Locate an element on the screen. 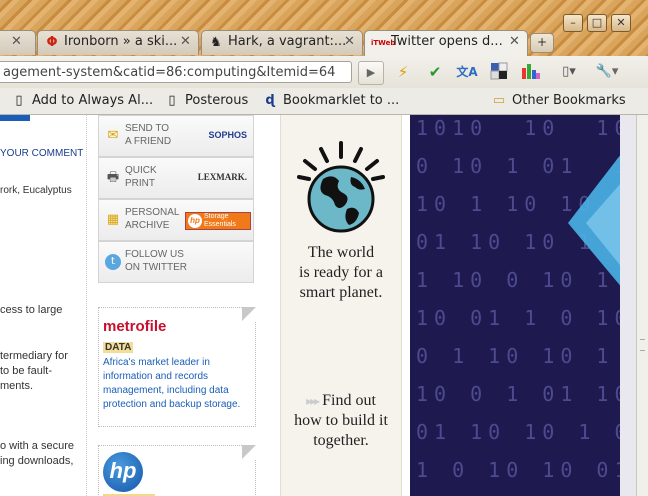  your-comment-link: YOUR COMMENT is located at coordinates (41, 153).